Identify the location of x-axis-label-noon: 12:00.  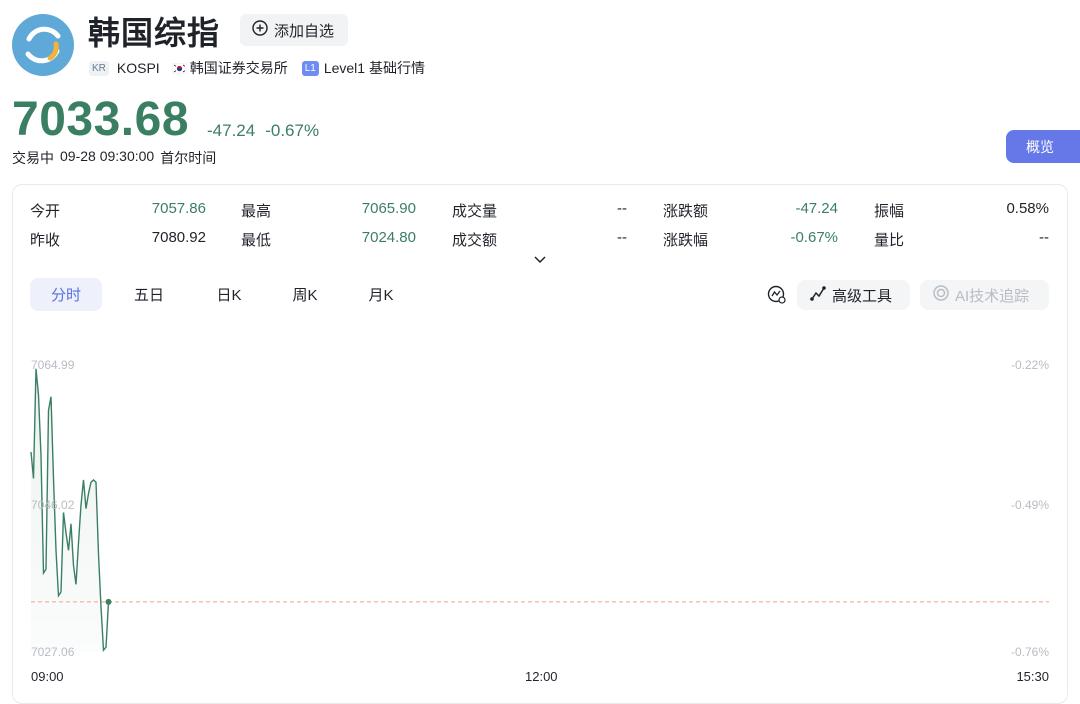
(541, 676).